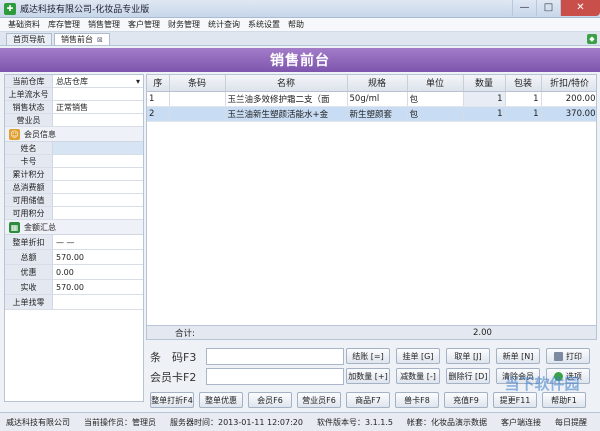 This screenshot has width=600, height=431. I want to click on chevron-down-icon: ▾, so click(137, 81).